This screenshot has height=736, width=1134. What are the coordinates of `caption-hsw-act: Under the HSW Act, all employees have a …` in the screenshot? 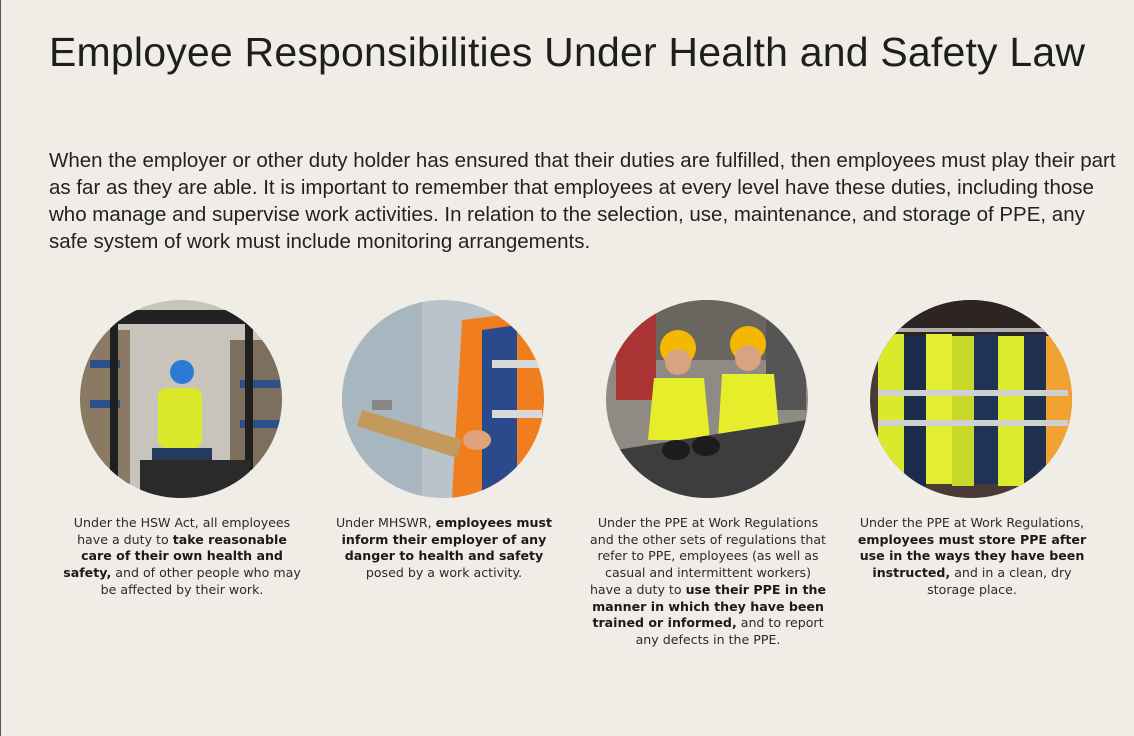 It's located at (182, 557).